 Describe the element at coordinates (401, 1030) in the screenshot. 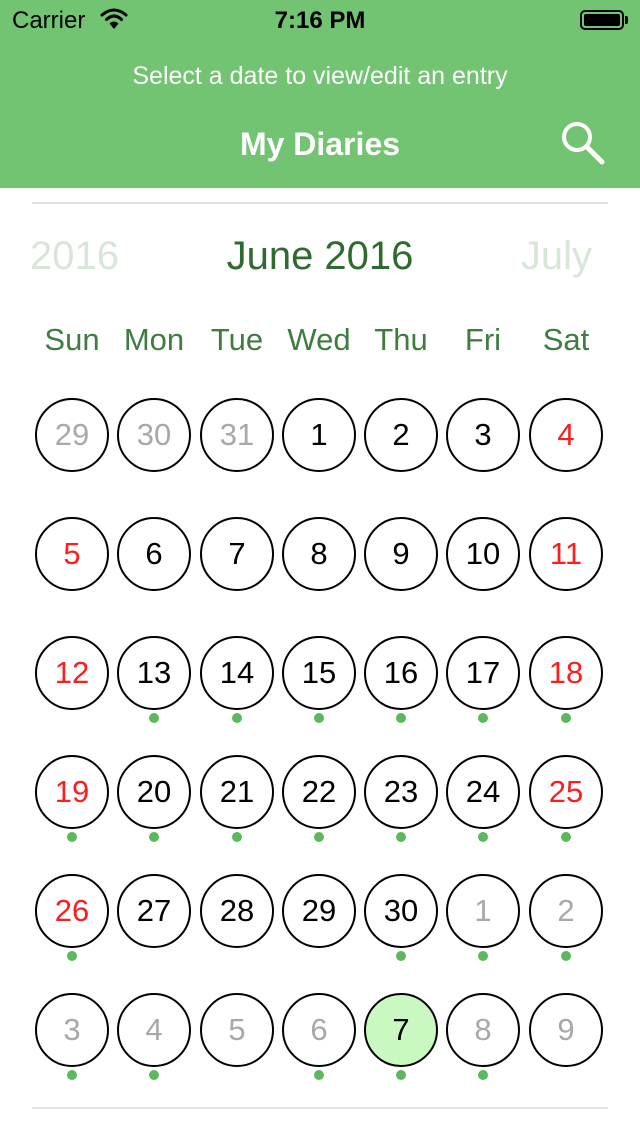

I see `calendar-day-selected: 7` at that location.